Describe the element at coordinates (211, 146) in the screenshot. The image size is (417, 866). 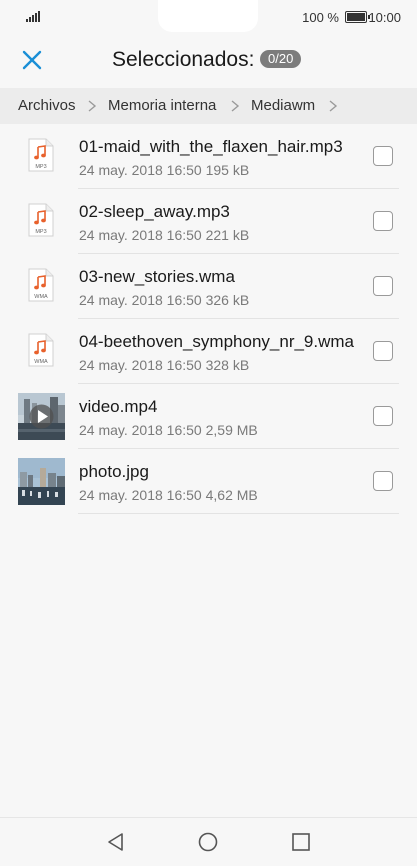
I see `file-name: 01-maid_with_the_flaxen_hair.mp3` at that location.